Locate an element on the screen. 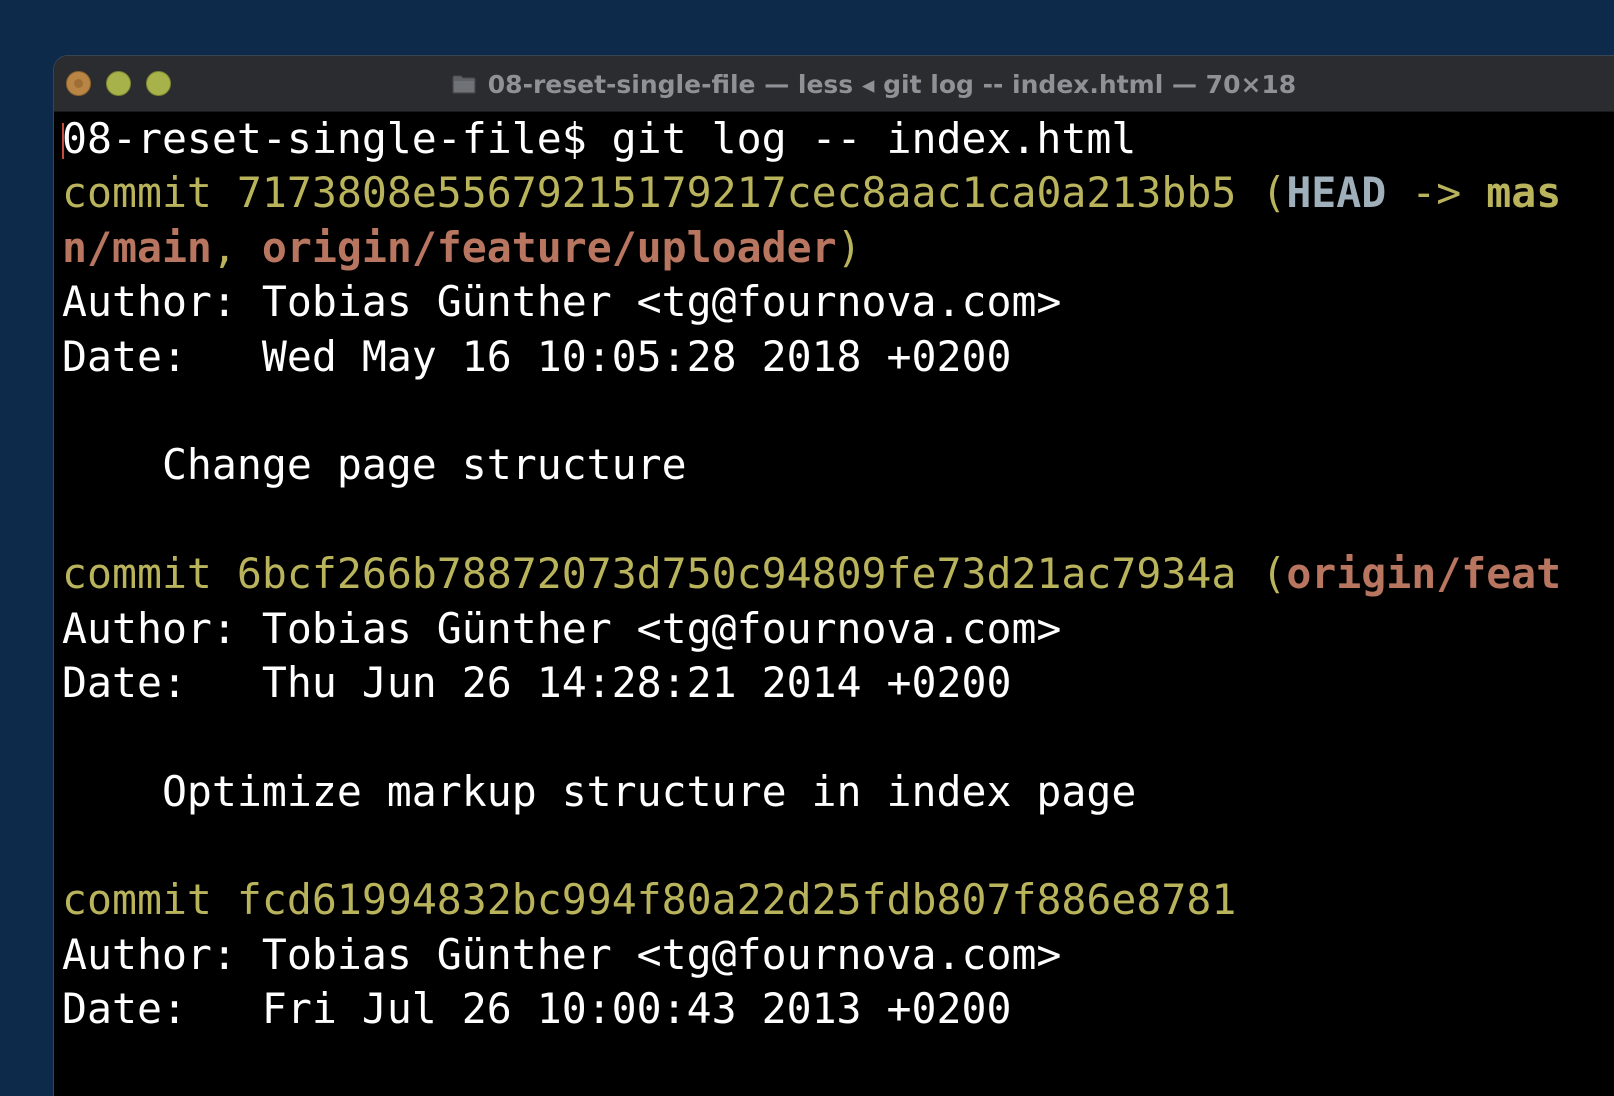  date-line: Date: Wed May 16 10:05:28 2018 +0200 is located at coordinates (838, 357).